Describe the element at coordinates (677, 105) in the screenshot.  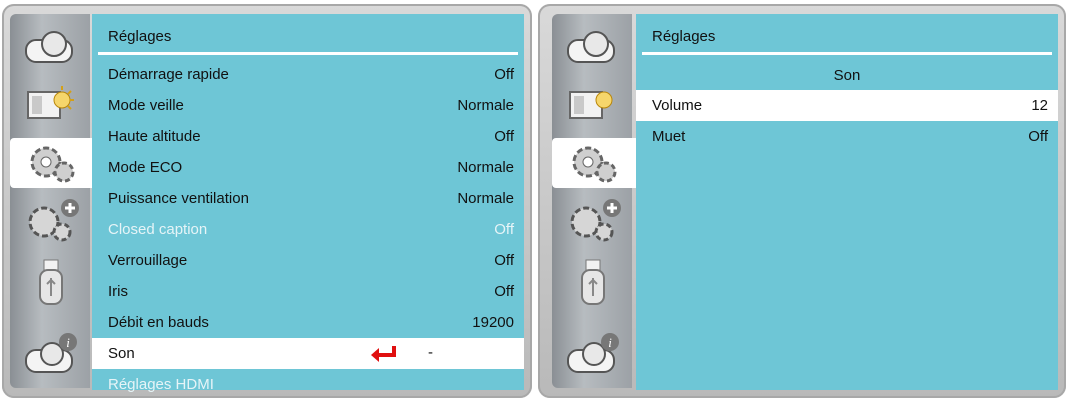
I see `row-label: Volume` at that location.